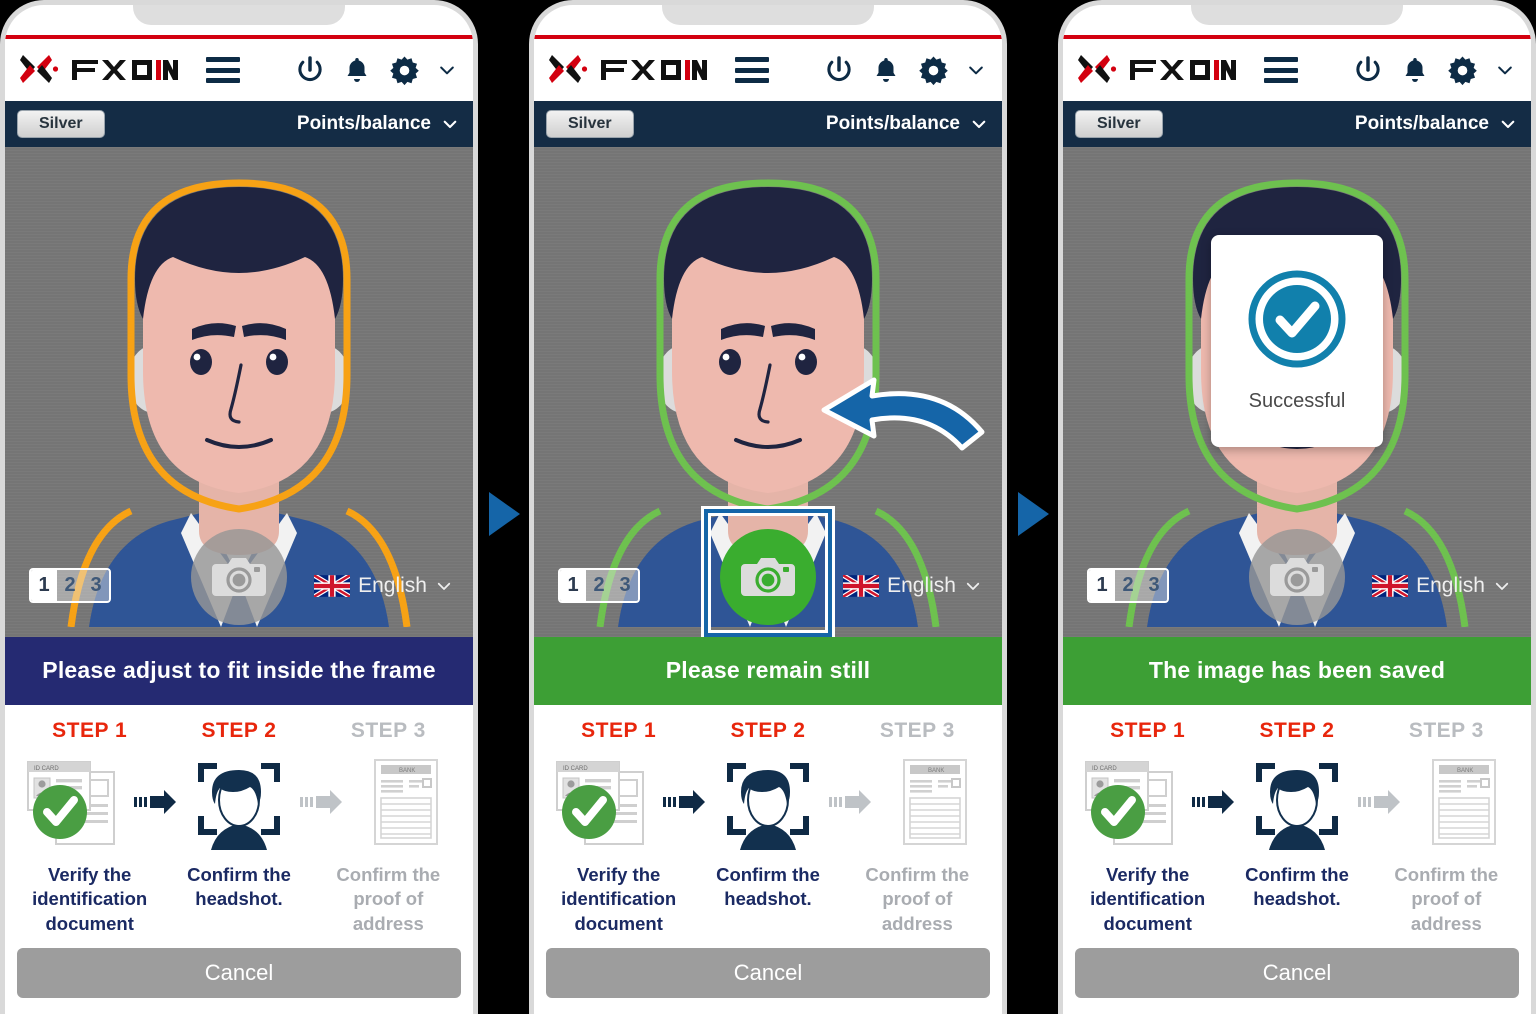 The height and width of the screenshot is (1014, 1536). Describe the element at coordinates (619, 730) in the screenshot. I see `step-title-1: STEP 1` at that location.